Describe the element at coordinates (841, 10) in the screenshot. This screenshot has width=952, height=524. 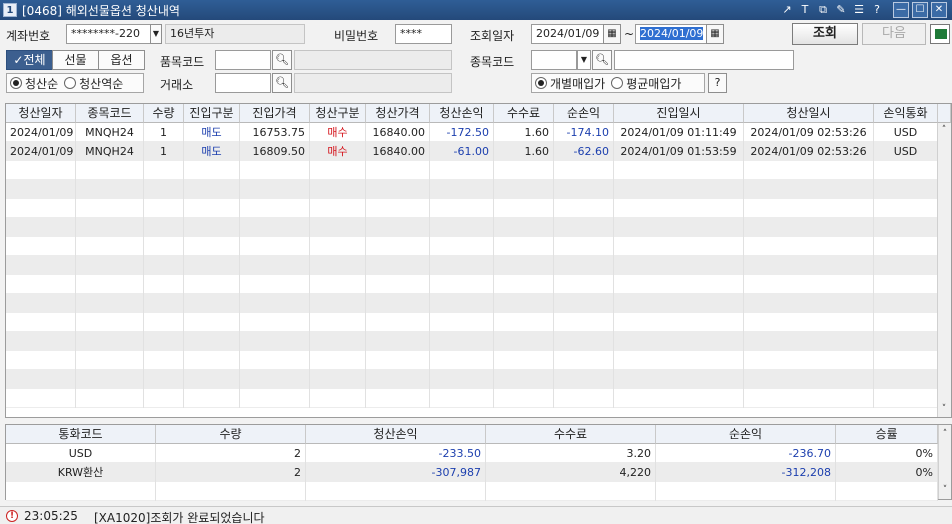
I see `edit-icon: ✎` at that location.